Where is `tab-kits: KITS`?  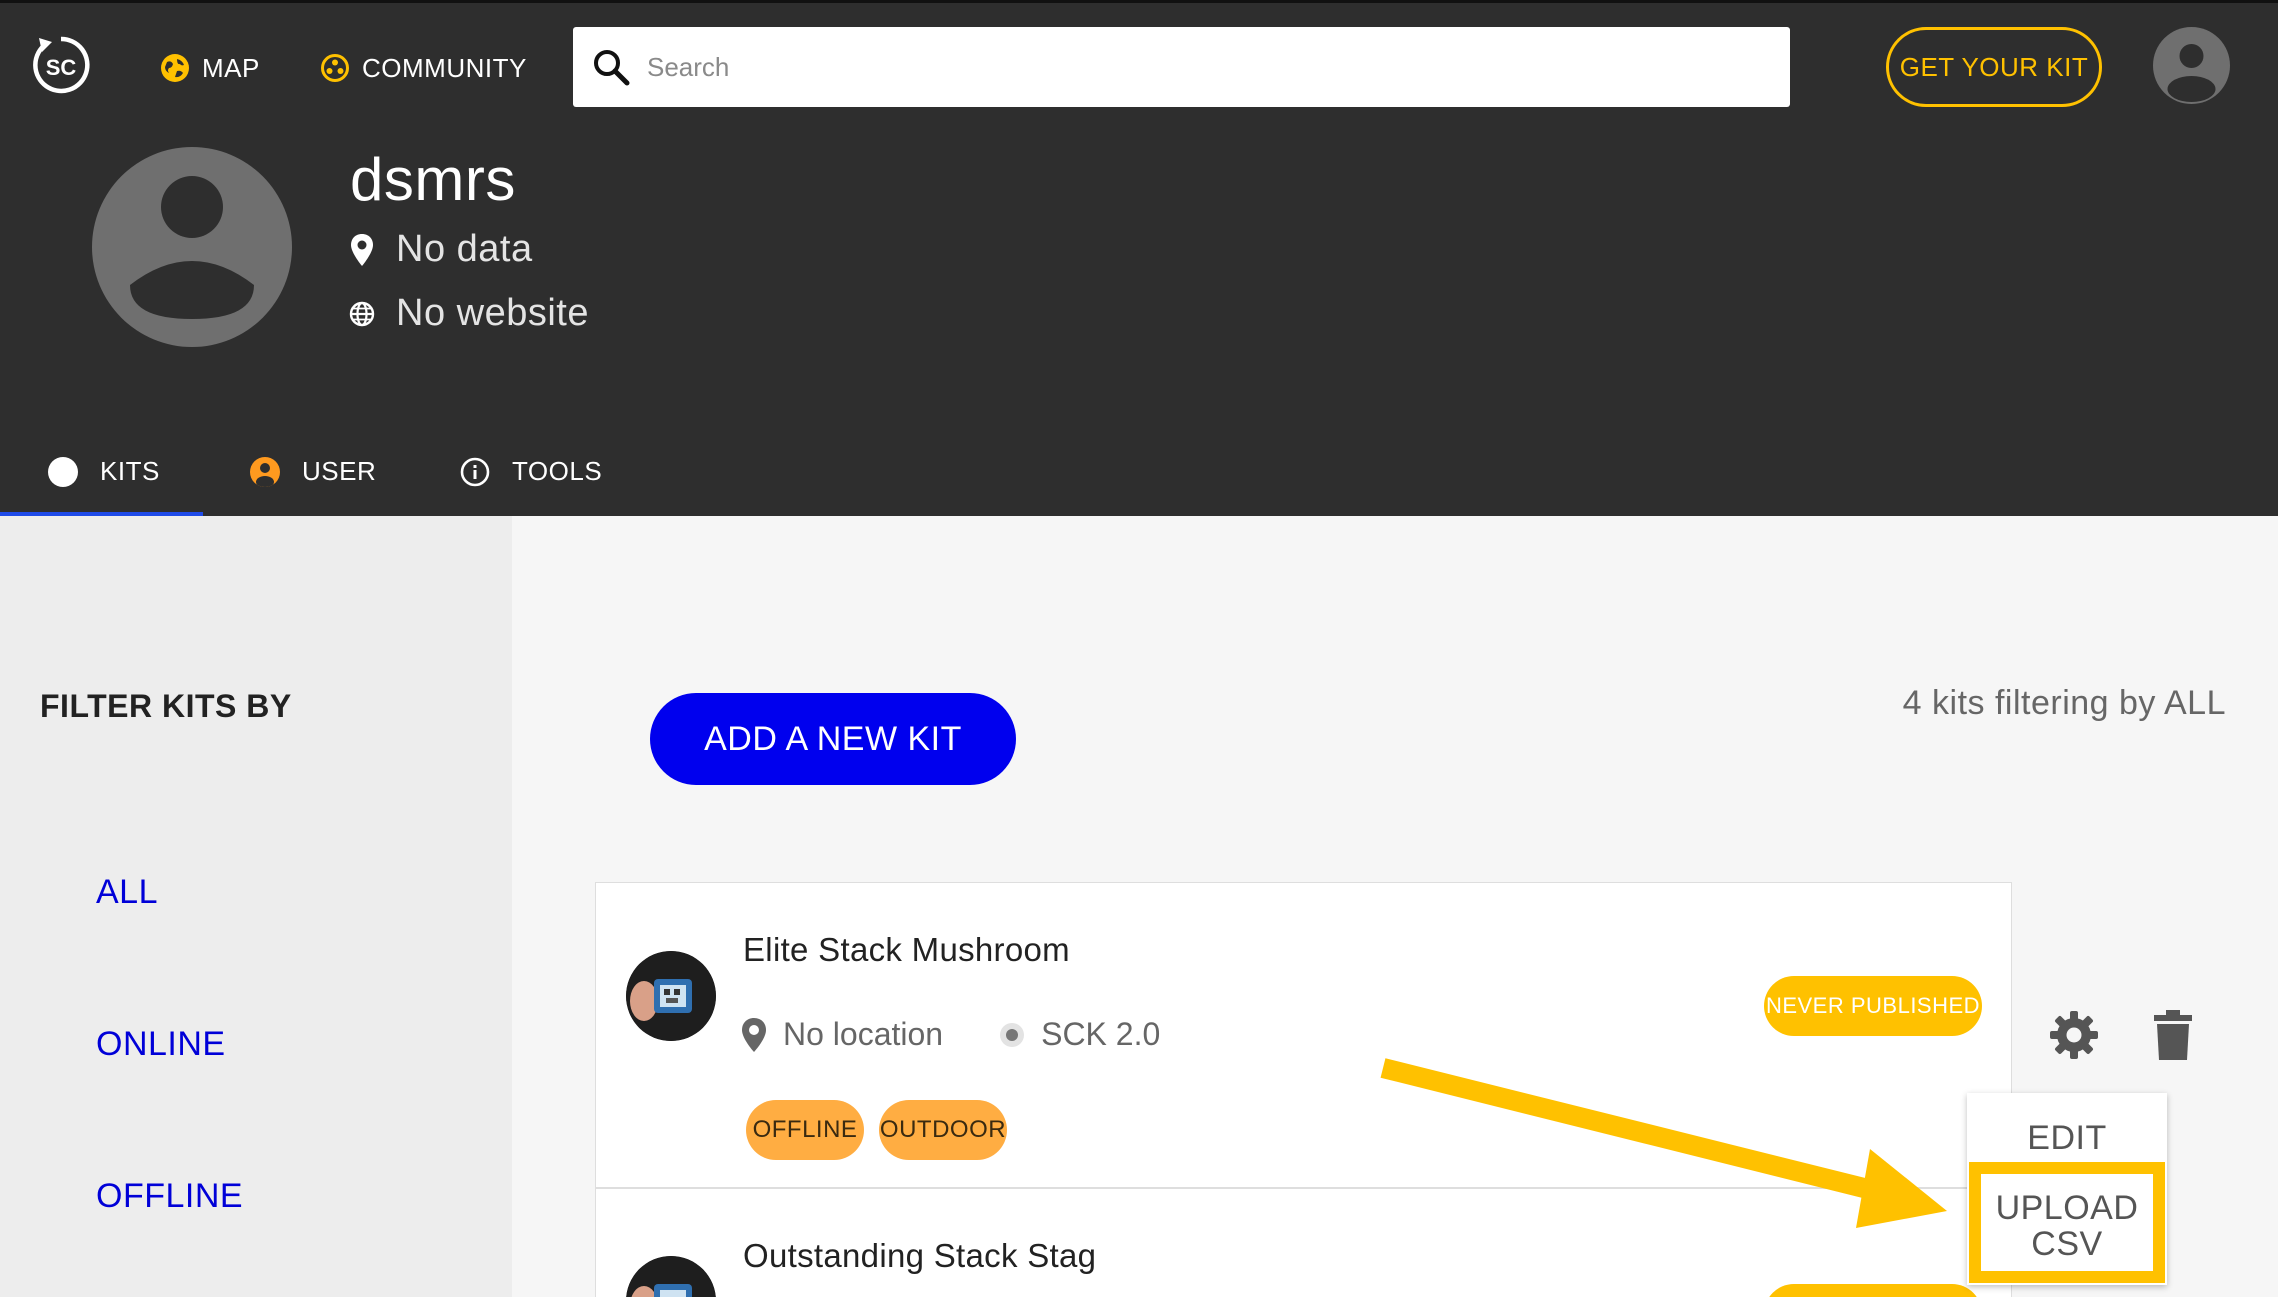 tab-kits: KITS is located at coordinates (101, 471).